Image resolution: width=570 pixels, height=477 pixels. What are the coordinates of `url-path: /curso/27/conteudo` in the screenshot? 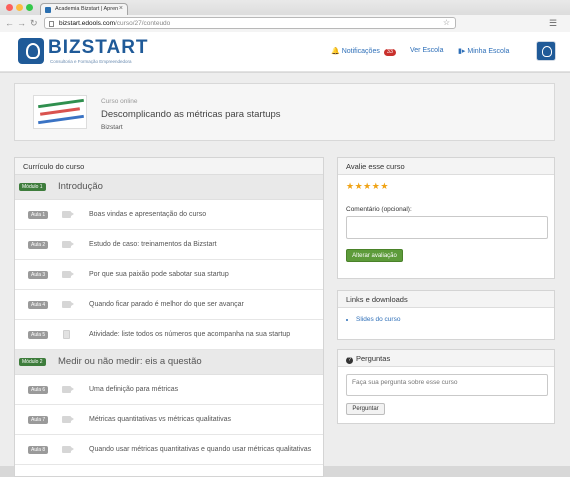 It's located at (143, 23).